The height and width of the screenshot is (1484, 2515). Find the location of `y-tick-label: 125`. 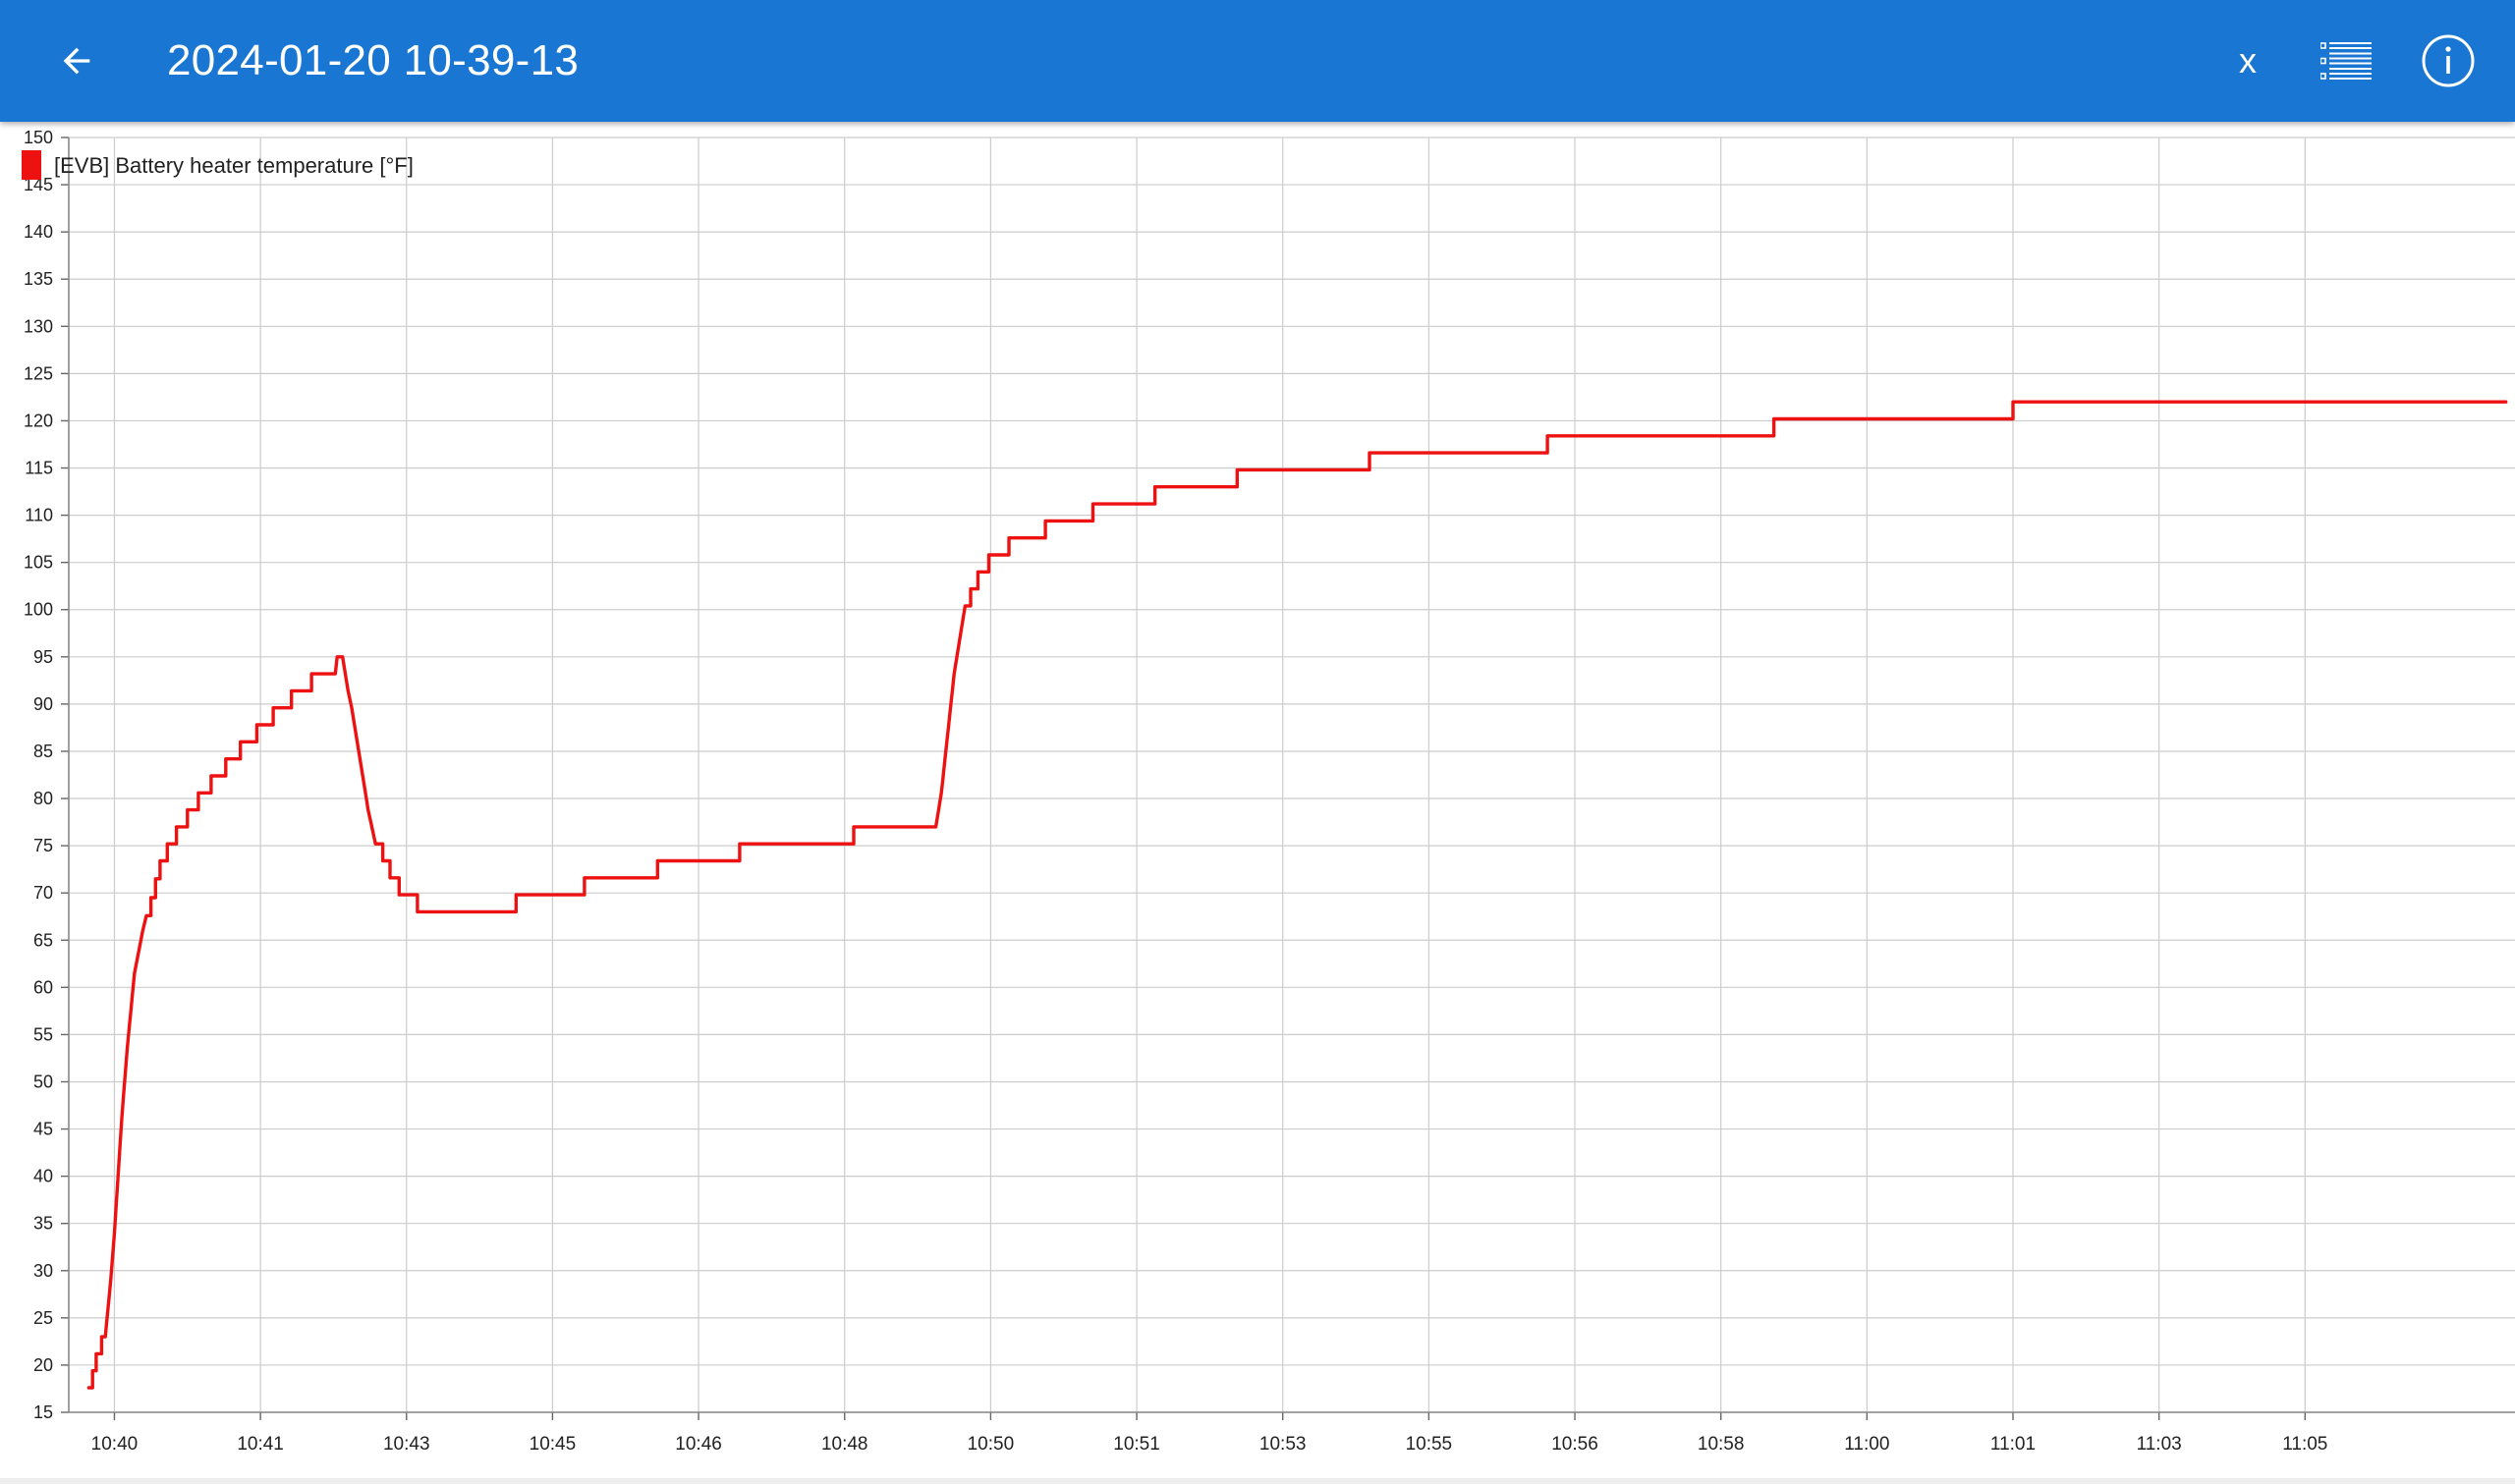

y-tick-label: 125 is located at coordinates (38, 373).